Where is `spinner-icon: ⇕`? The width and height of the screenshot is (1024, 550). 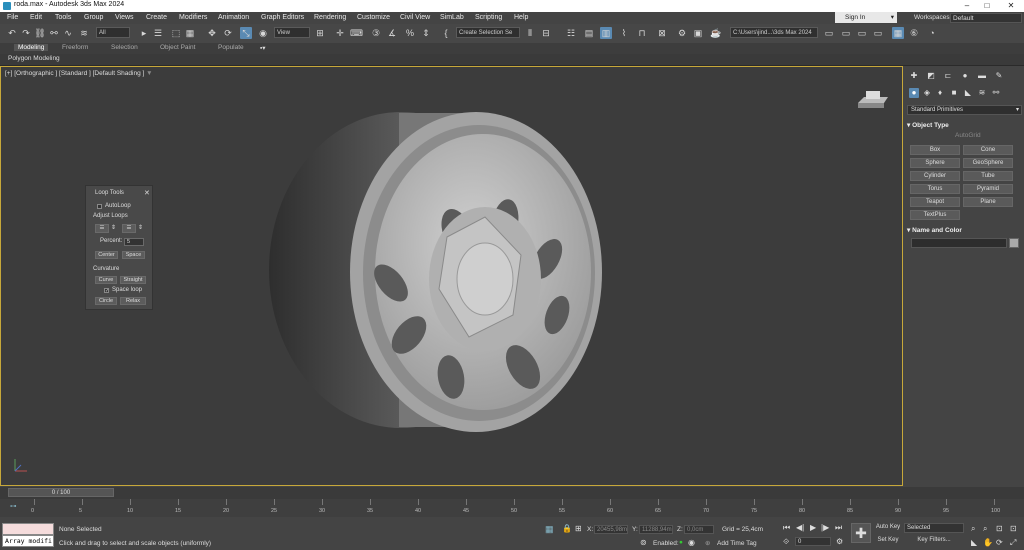 spinner-icon: ⇕ is located at coordinates (113, 227).